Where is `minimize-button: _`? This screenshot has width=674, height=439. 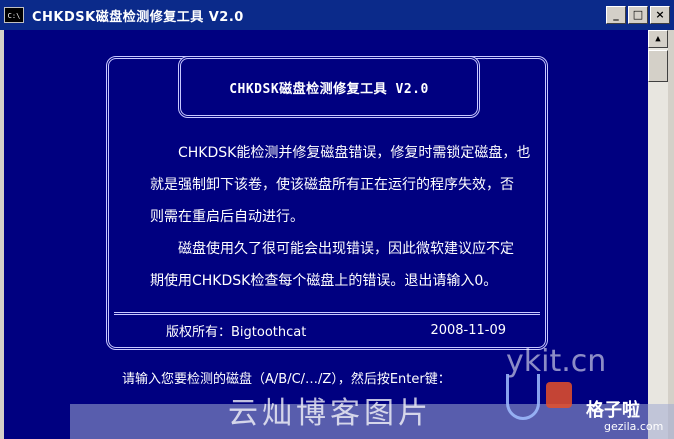 minimize-button: _ is located at coordinates (616, 15).